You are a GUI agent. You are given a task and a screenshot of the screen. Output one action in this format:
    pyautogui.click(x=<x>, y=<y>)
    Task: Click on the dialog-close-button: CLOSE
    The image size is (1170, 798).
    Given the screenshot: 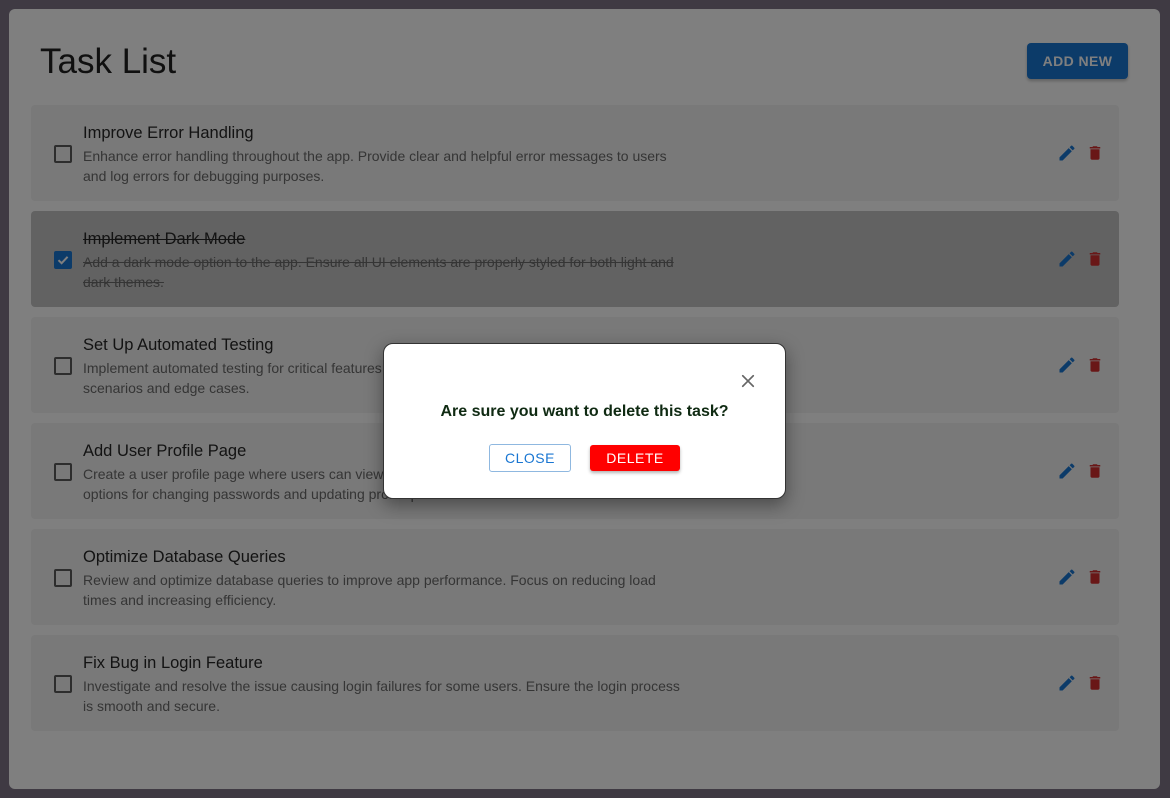 What is the action you would take?
    pyautogui.click(x=530, y=458)
    